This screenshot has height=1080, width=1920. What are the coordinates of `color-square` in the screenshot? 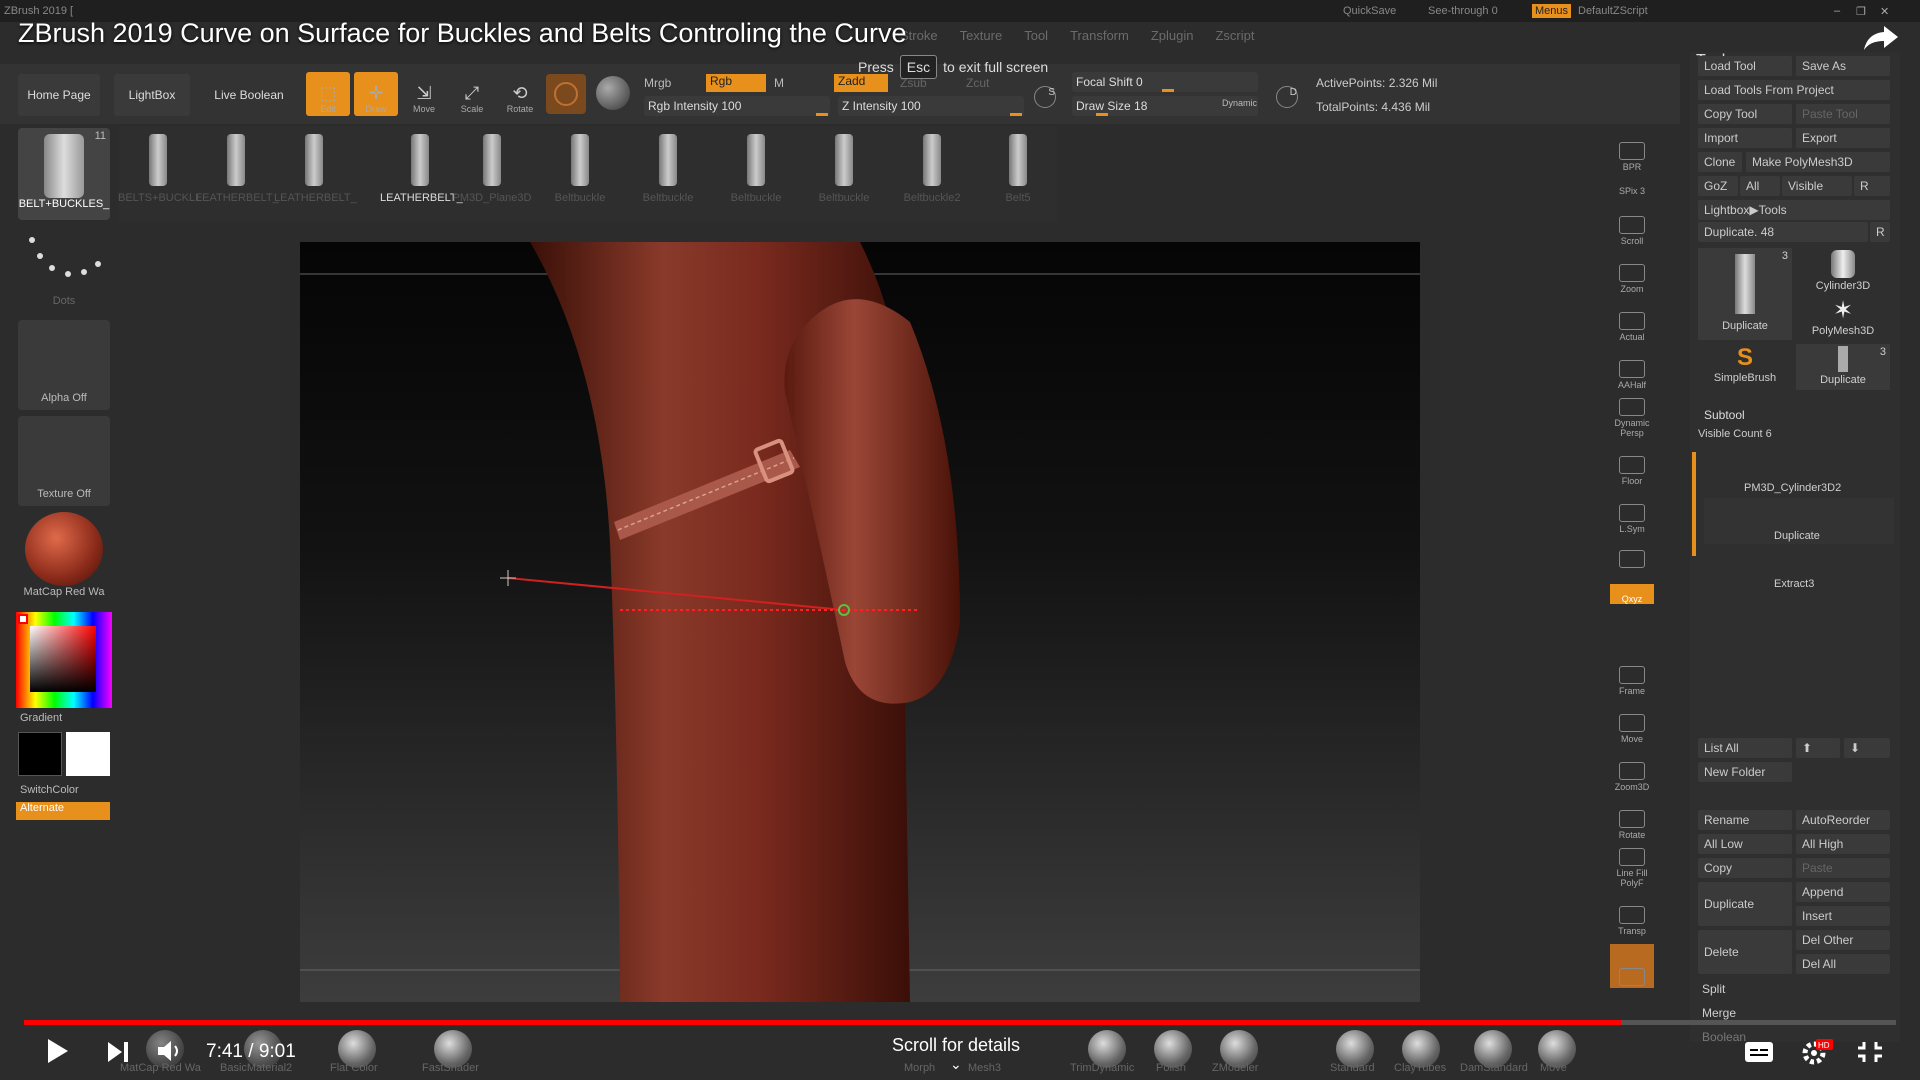 It's located at (63, 659).